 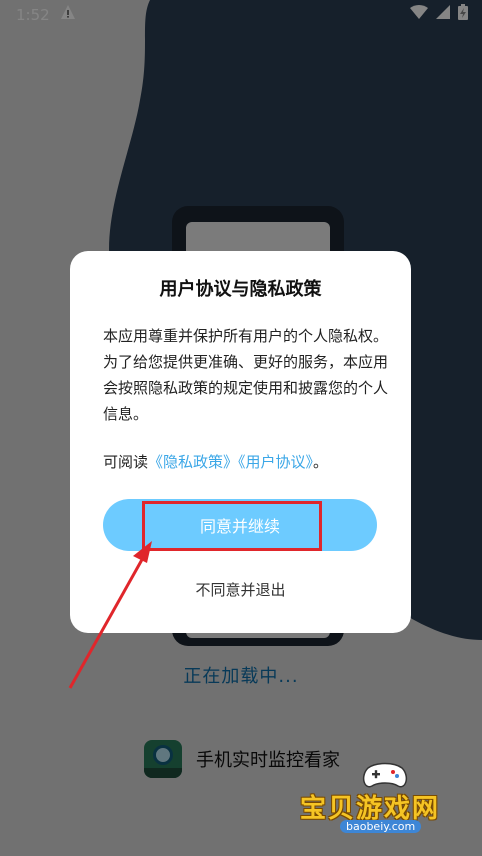 What do you see at coordinates (385, 802) in the screenshot?
I see `site-watermark: 宝贝游戏网 baobeiy.com` at bounding box center [385, 802].